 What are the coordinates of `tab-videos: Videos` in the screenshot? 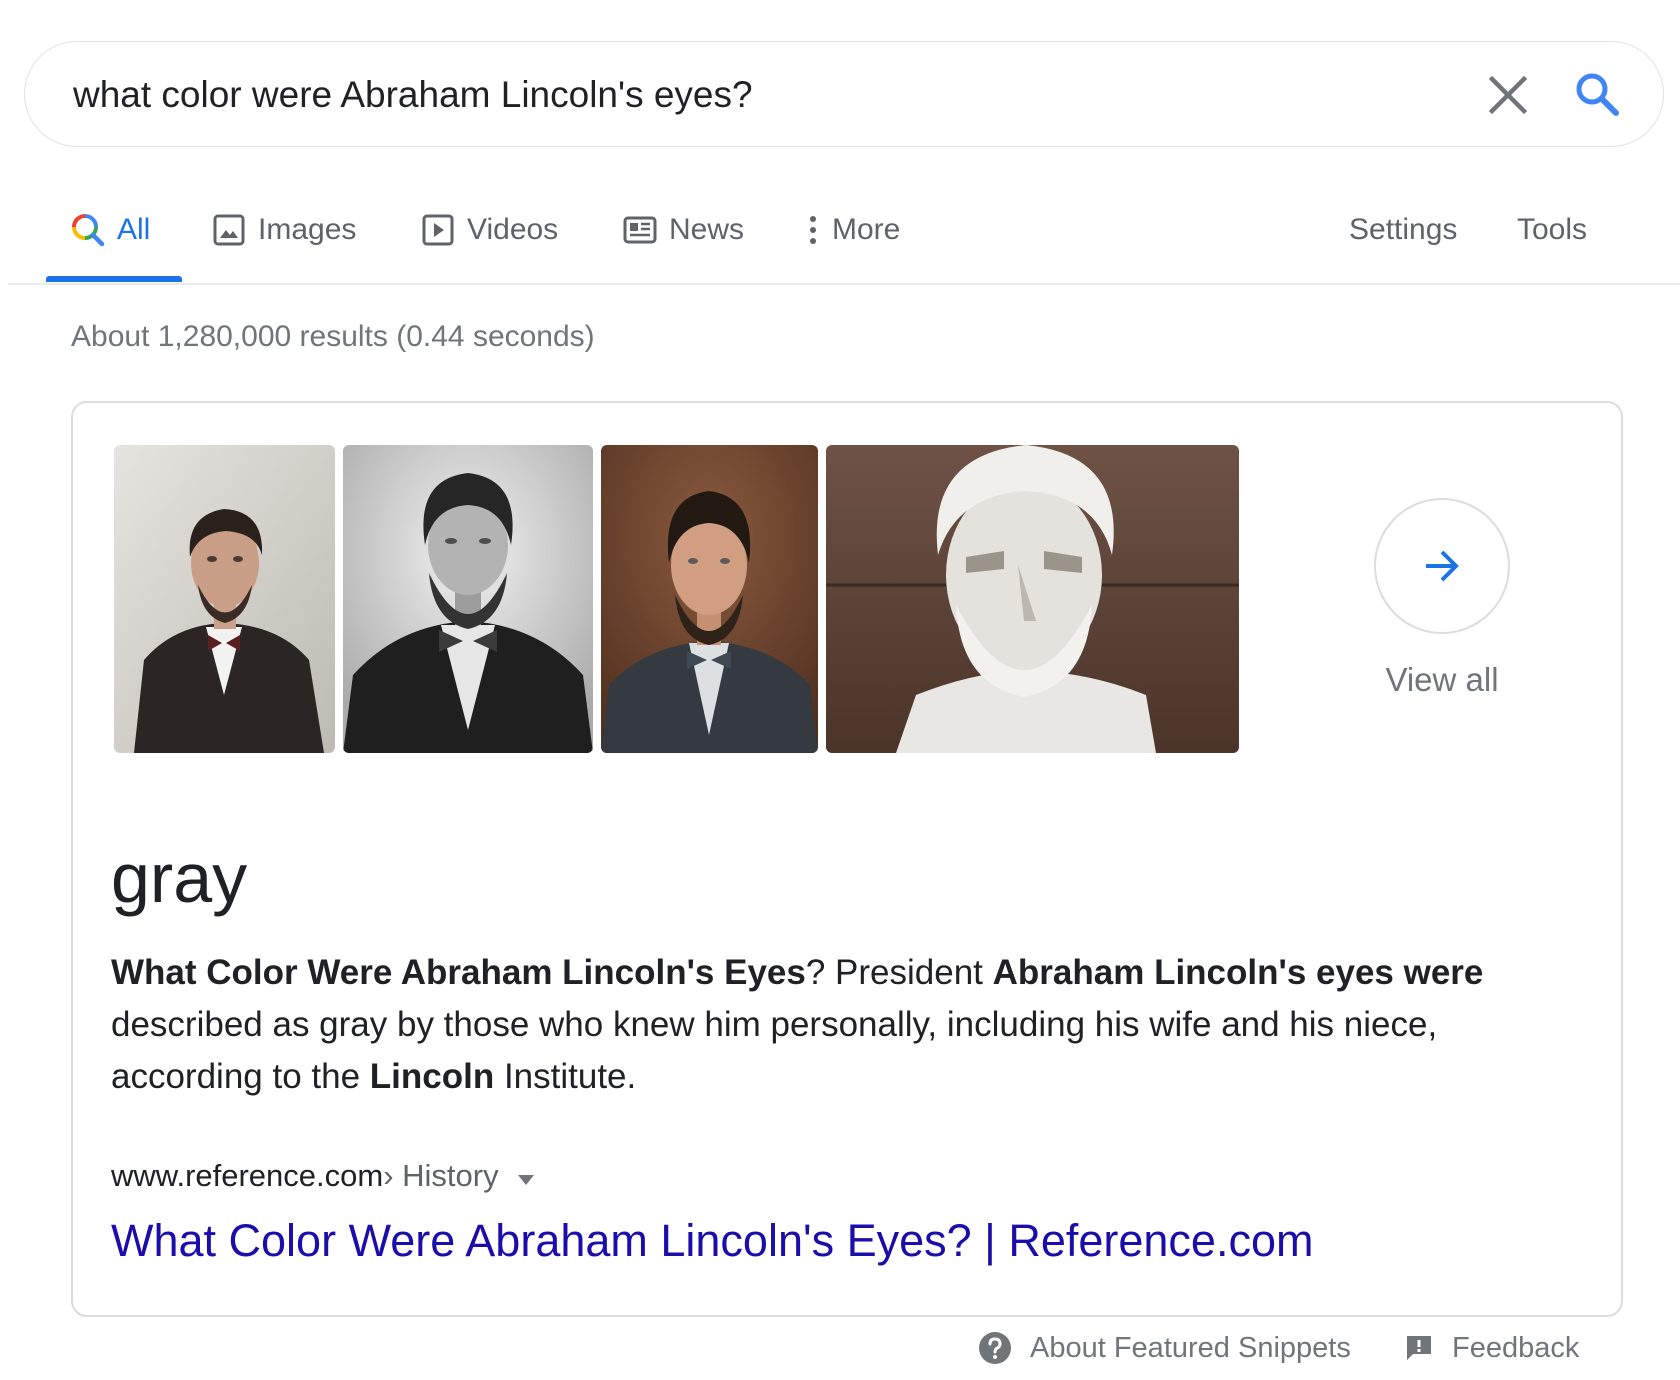 It's located at (489, 230).